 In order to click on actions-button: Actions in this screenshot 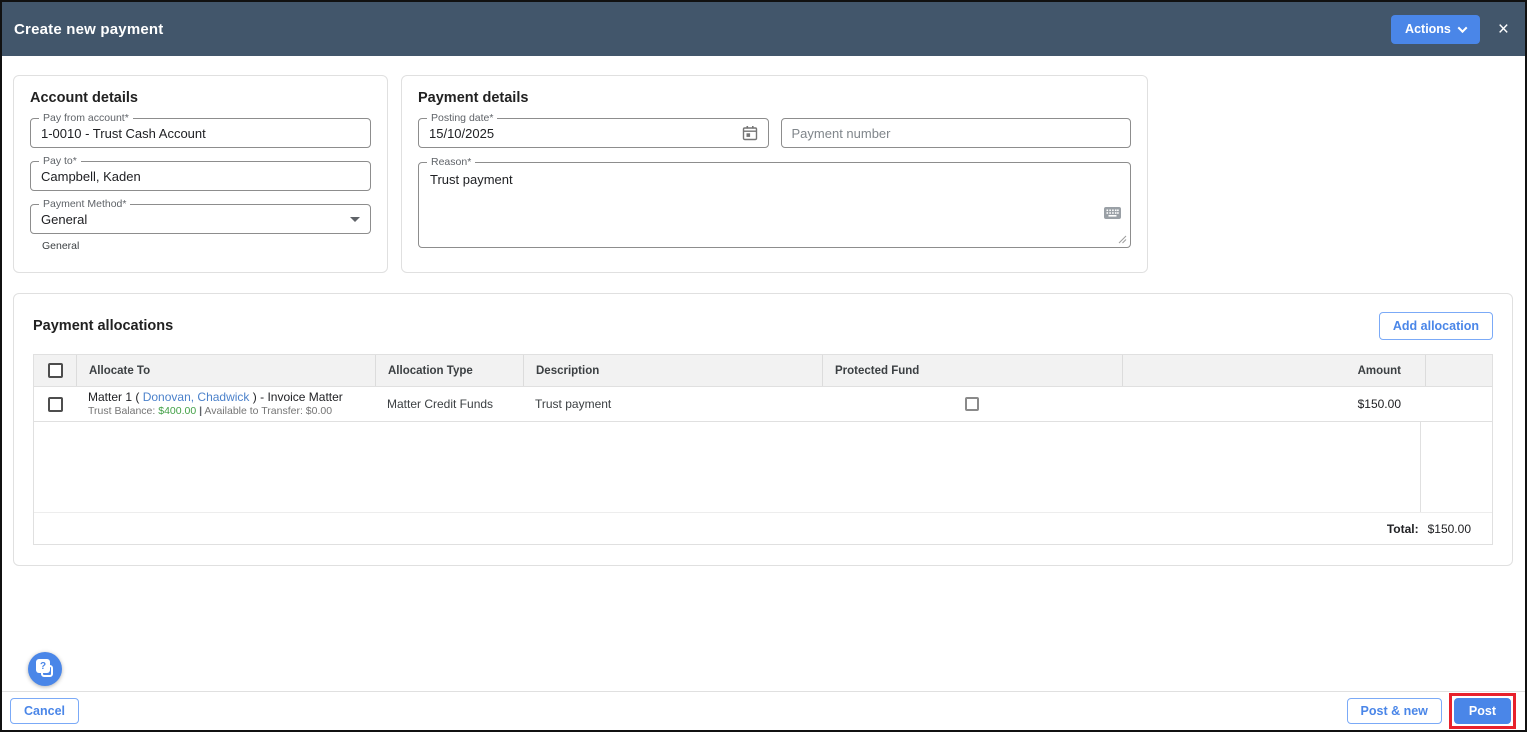, I will do `click(1435, 29)`.